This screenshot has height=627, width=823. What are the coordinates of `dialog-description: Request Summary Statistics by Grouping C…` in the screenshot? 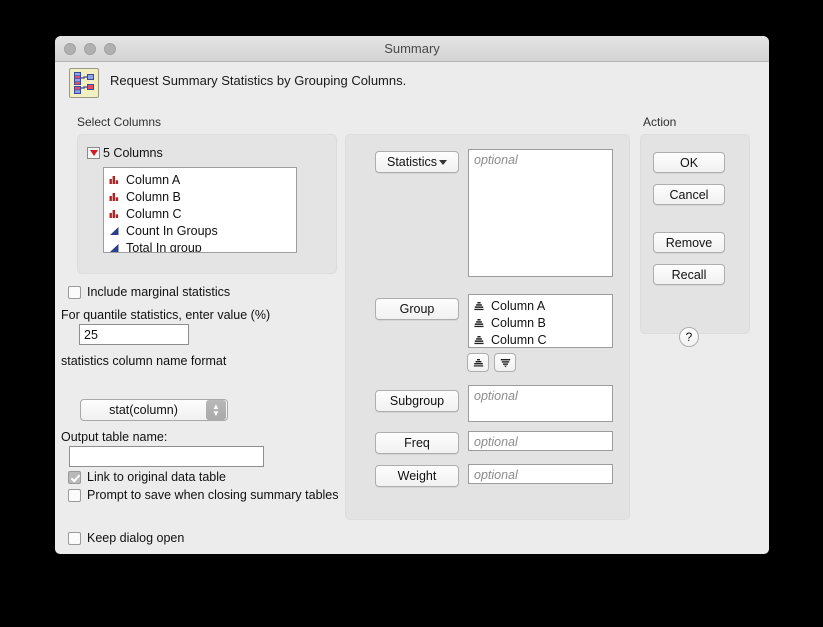 It's located at (258, 80).